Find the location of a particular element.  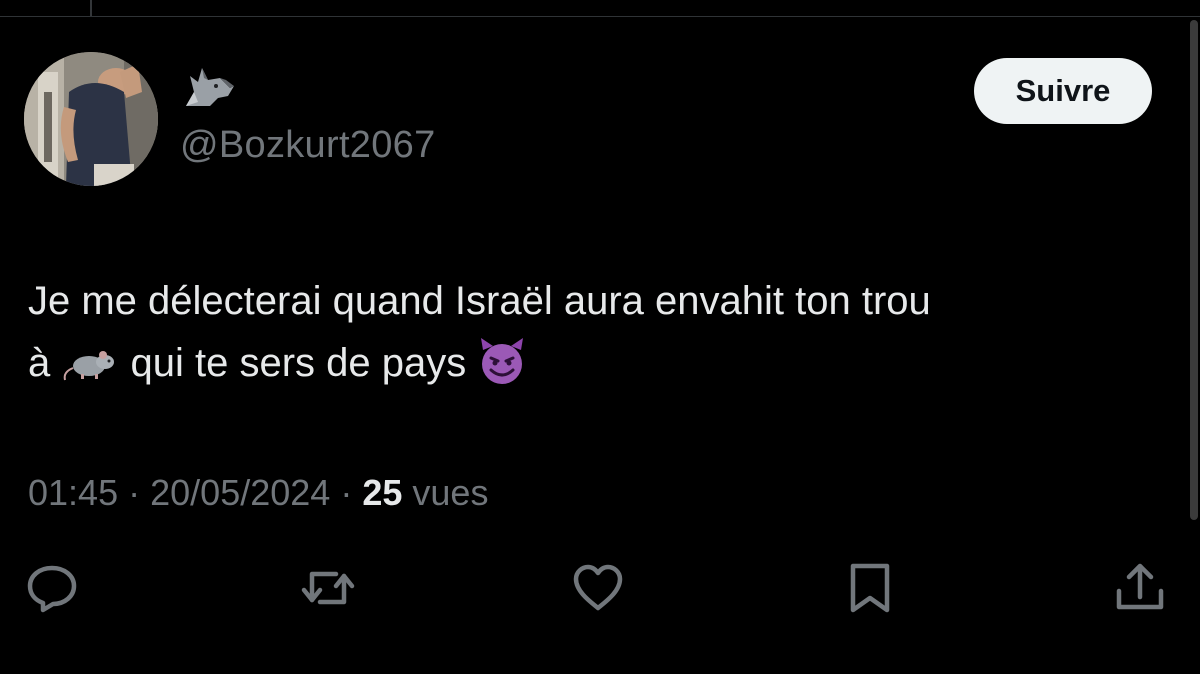

share-button is located at coordinates (1140, 590).